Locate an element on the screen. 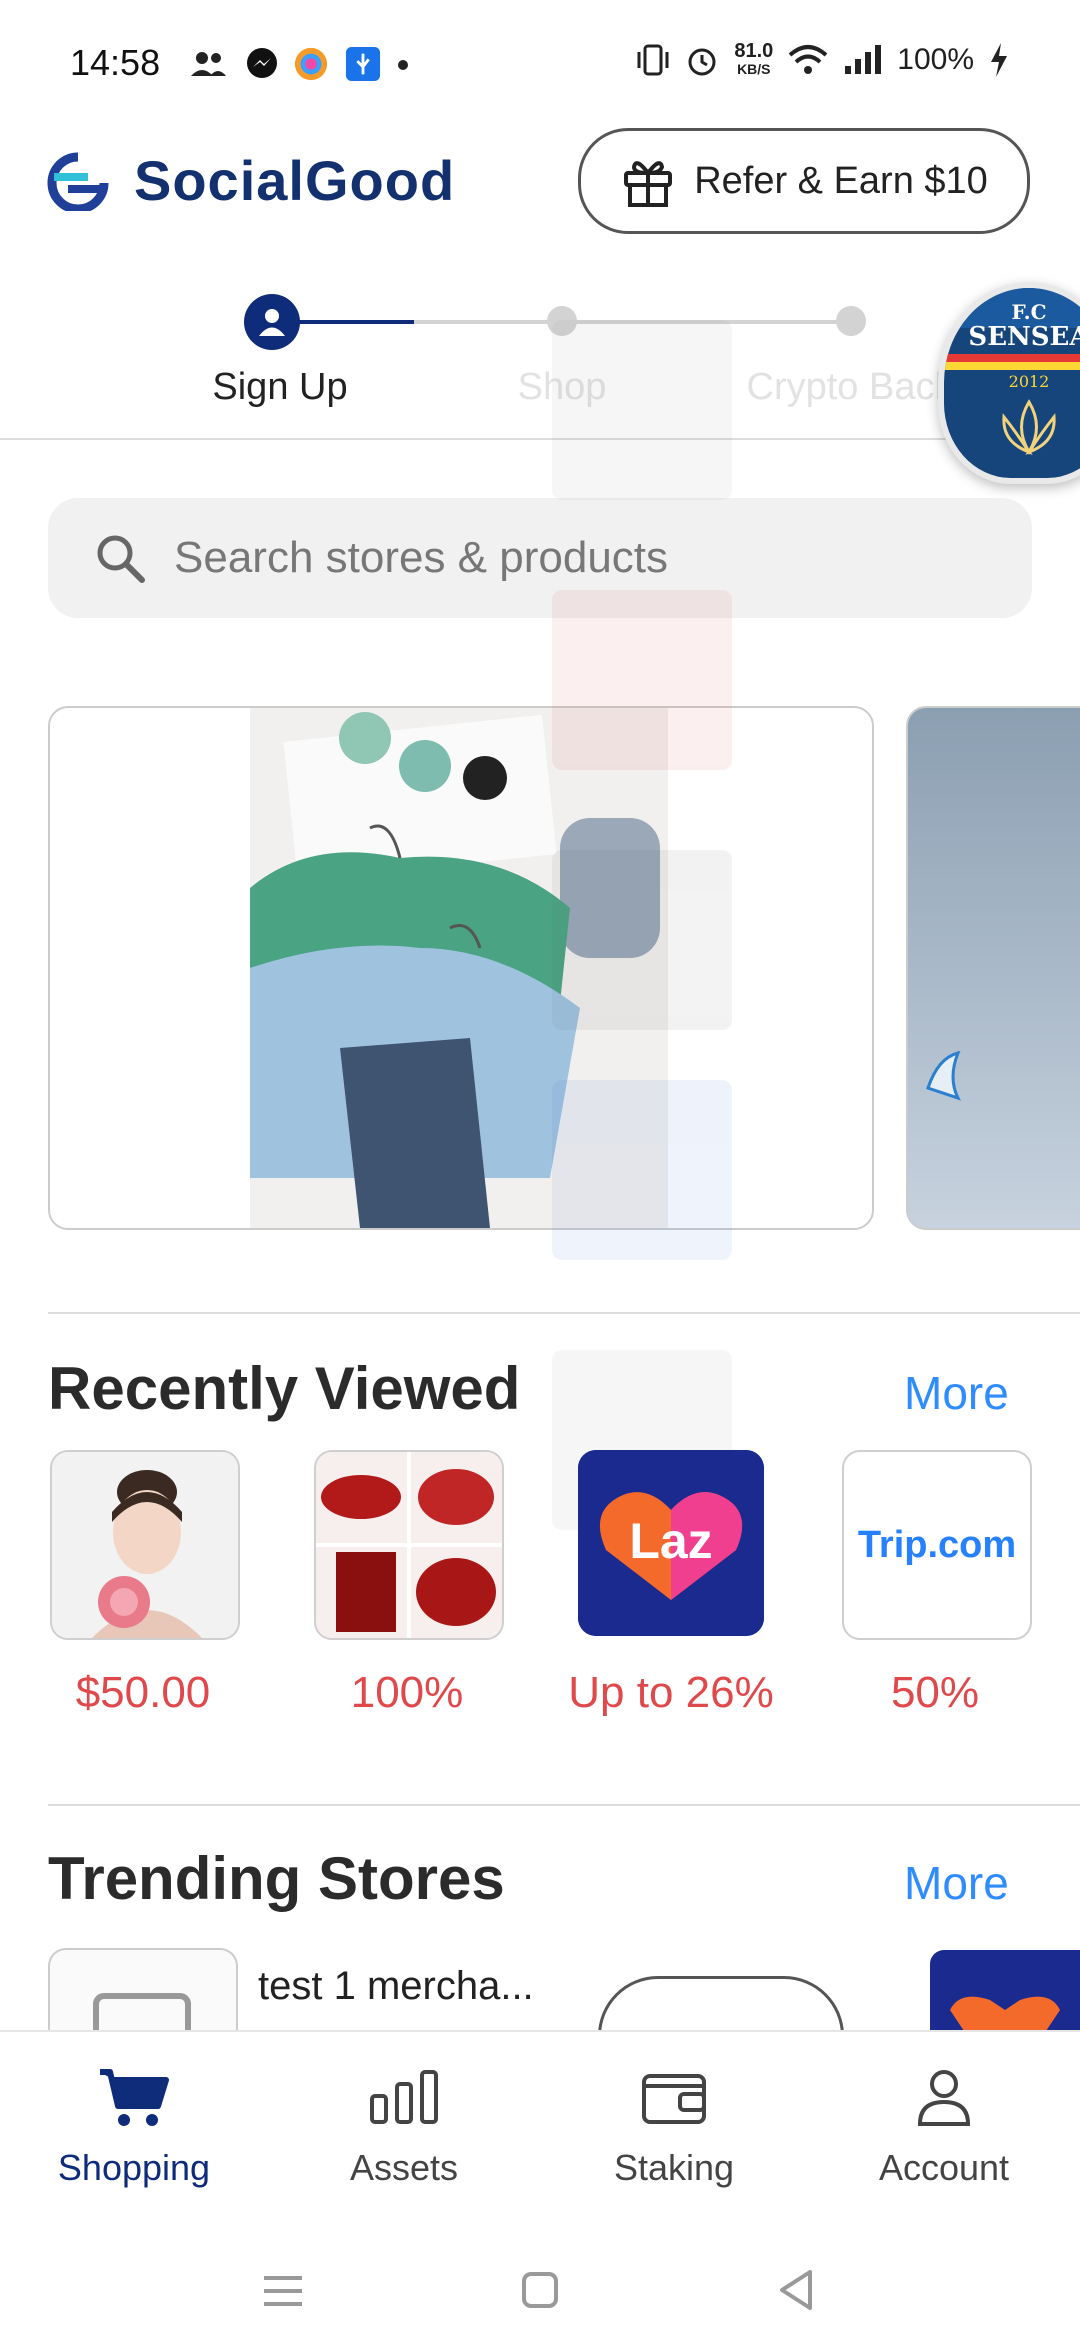 The width and height of the screenshot is (1080, 2340). bar-chart-icon is located at coordinates (404, 2097).